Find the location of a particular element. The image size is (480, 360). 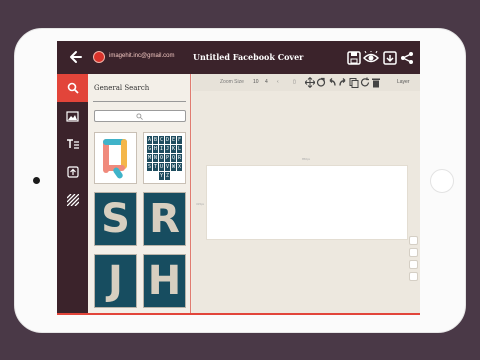

photo-icon is located at coordinates (72, 116).